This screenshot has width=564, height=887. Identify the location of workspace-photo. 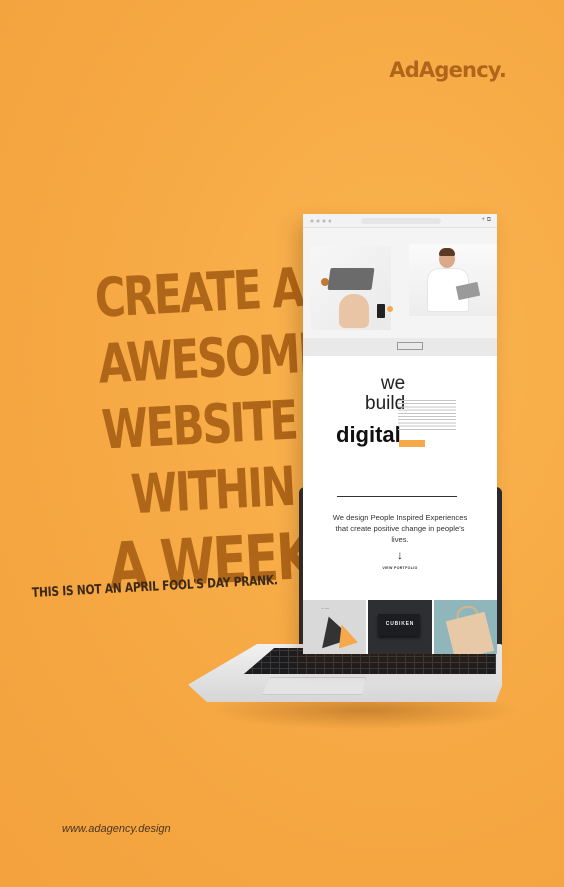
(352, 288).